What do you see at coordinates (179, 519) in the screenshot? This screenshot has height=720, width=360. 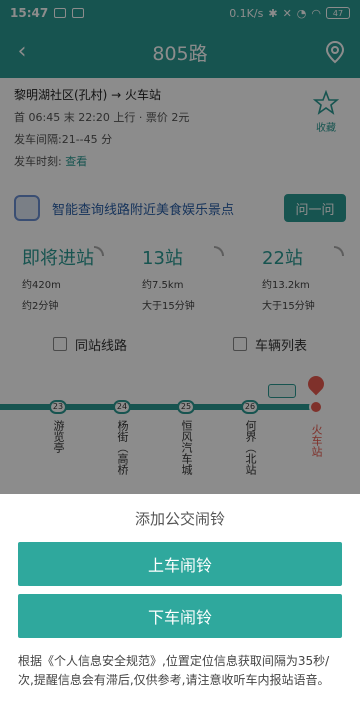 I see `sheet-title: 添加公交闹铃` at bounding box center [179, 519].